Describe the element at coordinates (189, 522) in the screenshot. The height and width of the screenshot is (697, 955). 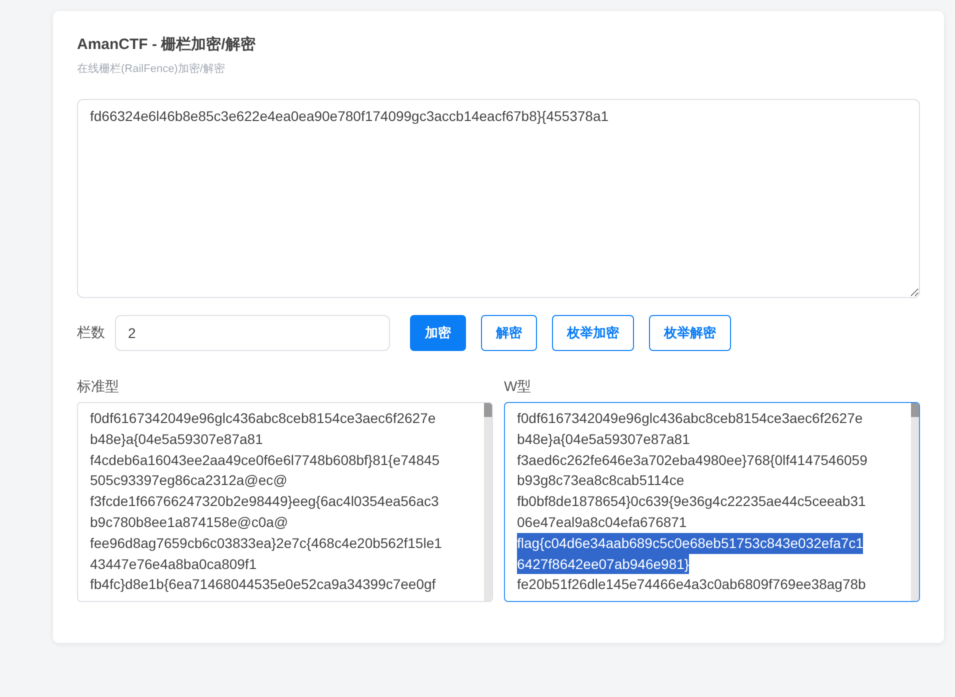
I see `output-line: b9c780b8ee1a874158e@c0a@` at that location.